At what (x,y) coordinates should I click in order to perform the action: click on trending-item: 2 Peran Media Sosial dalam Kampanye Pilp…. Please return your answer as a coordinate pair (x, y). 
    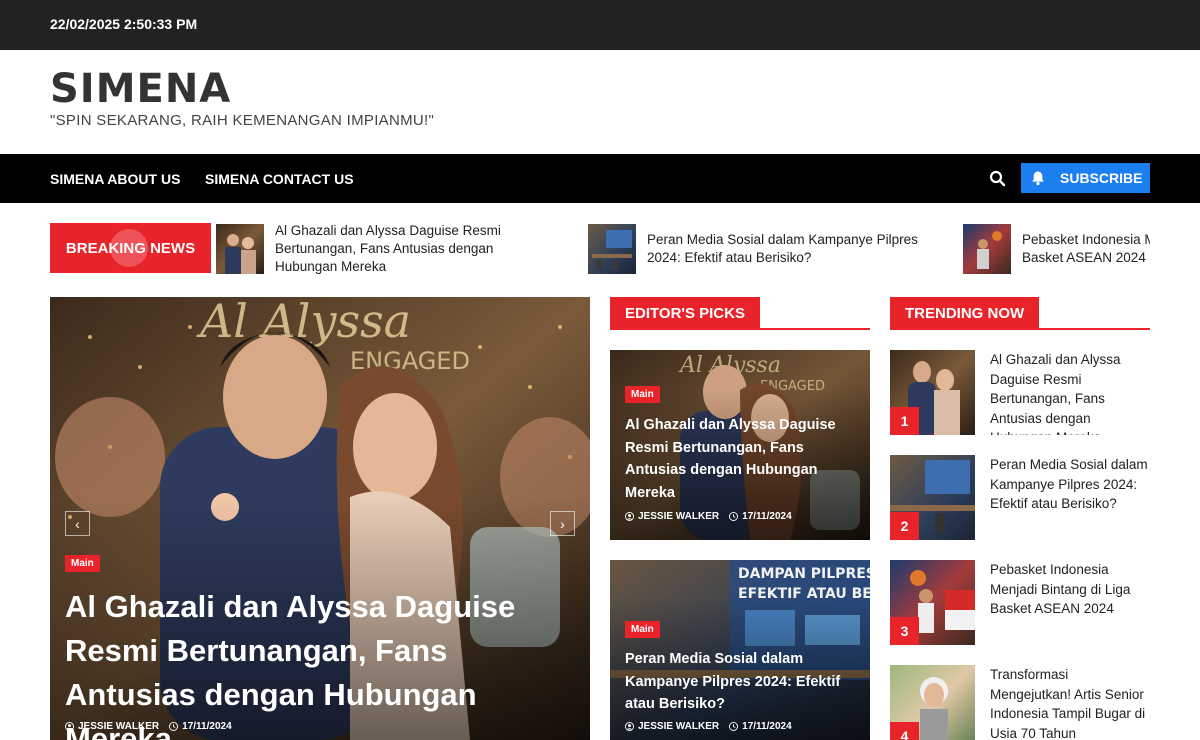
    Looking at the image, I should click on (1020, 497).